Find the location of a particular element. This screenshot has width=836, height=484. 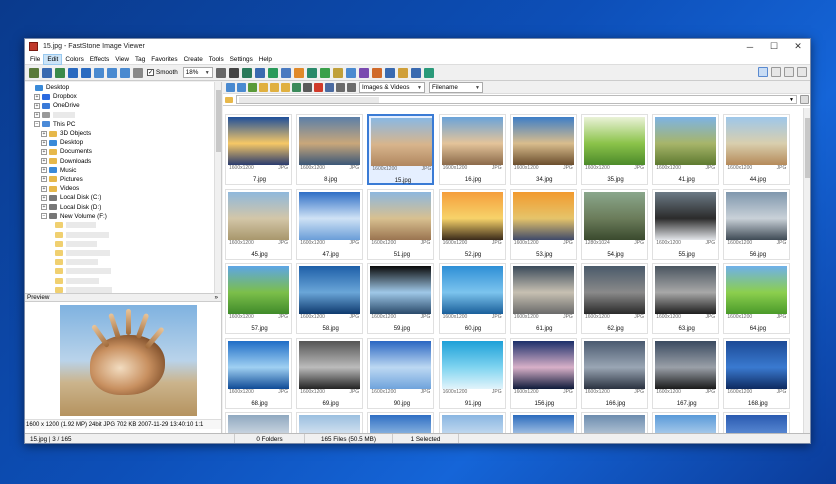

maximize-button: ☐ is located at coordinates (774, 46).